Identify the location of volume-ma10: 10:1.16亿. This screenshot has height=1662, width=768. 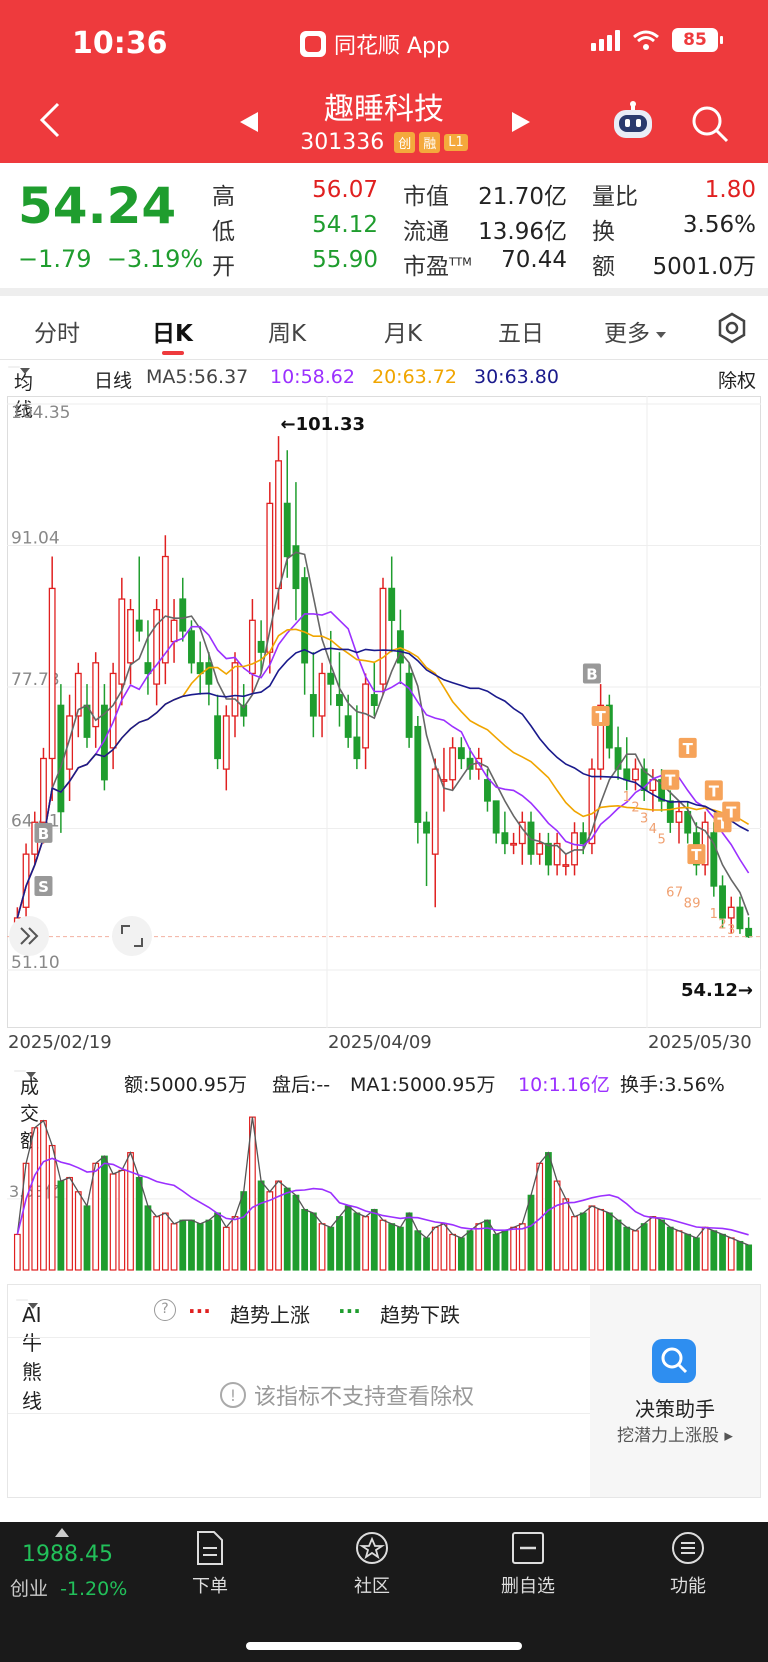
(564, 1085).